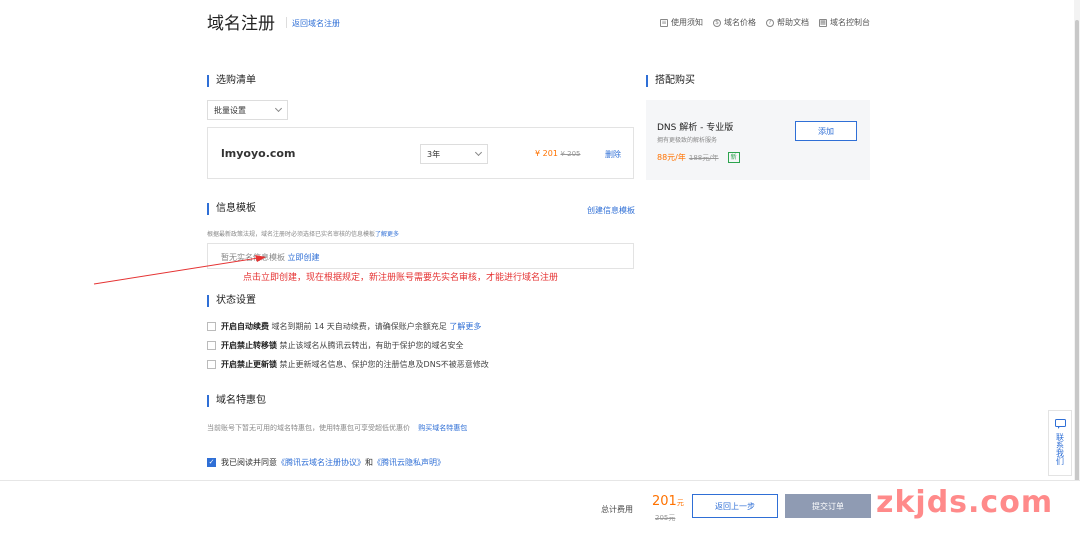  I want to click on addon-heading: 搭配购买, so click(670, 81).